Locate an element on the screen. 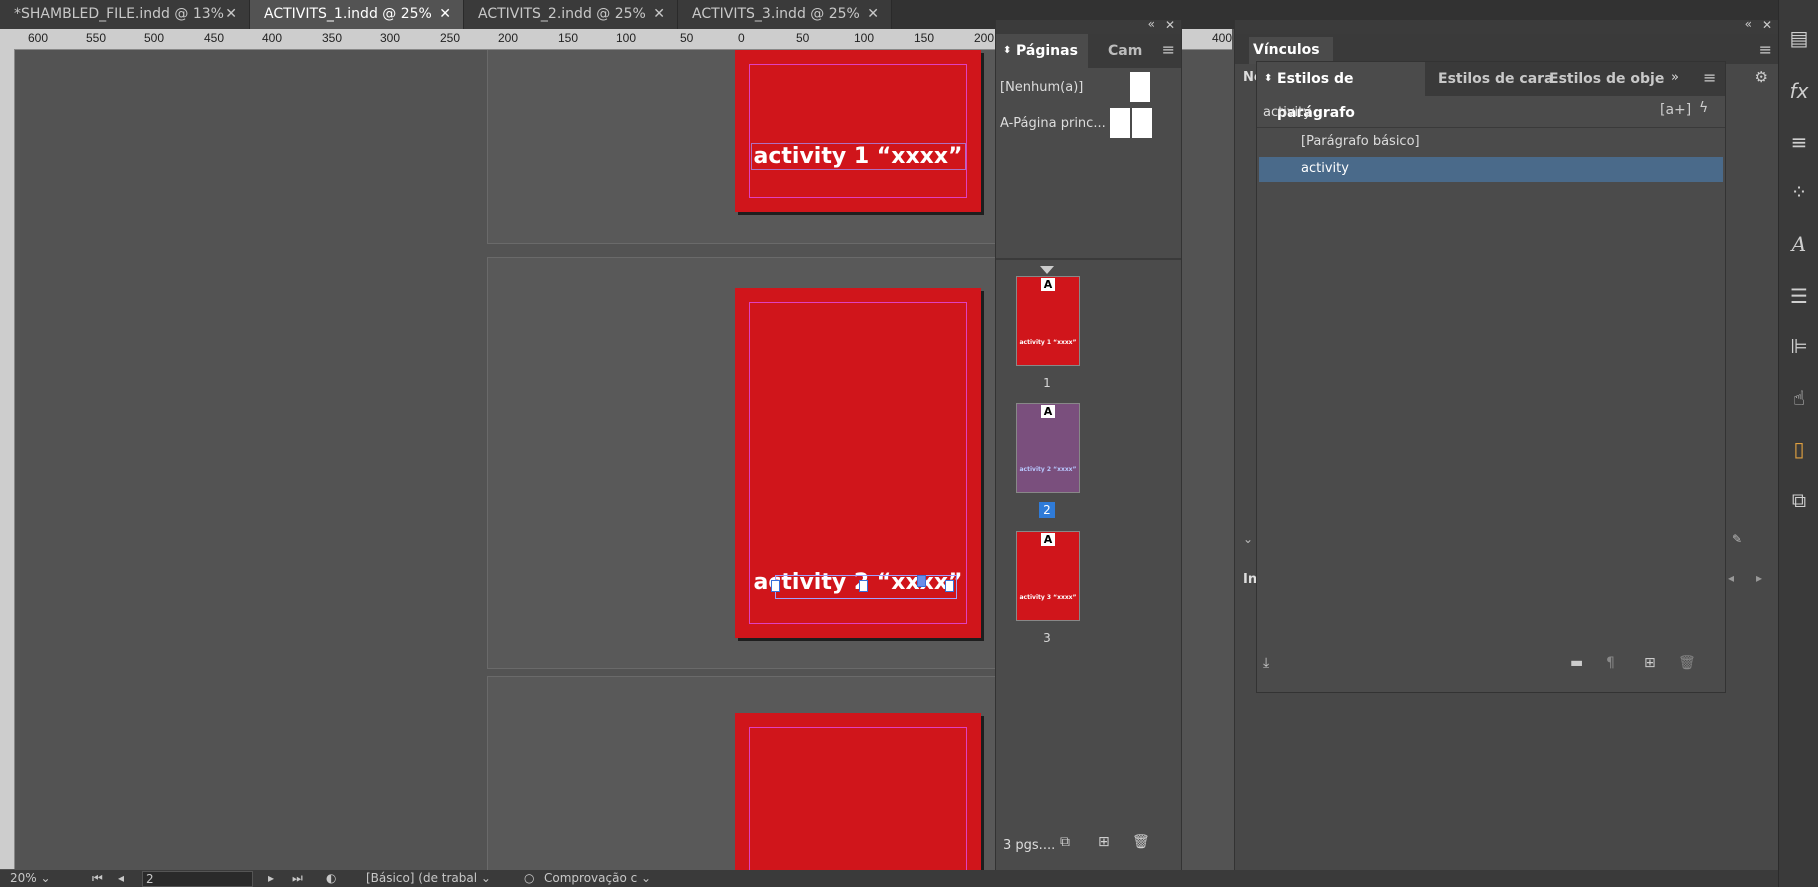 The width and height of the screenshot is (1818, 887). tab-paragraph-styles: ⬍ Estilos de parágrafo is located at coordinates (1341, 91).